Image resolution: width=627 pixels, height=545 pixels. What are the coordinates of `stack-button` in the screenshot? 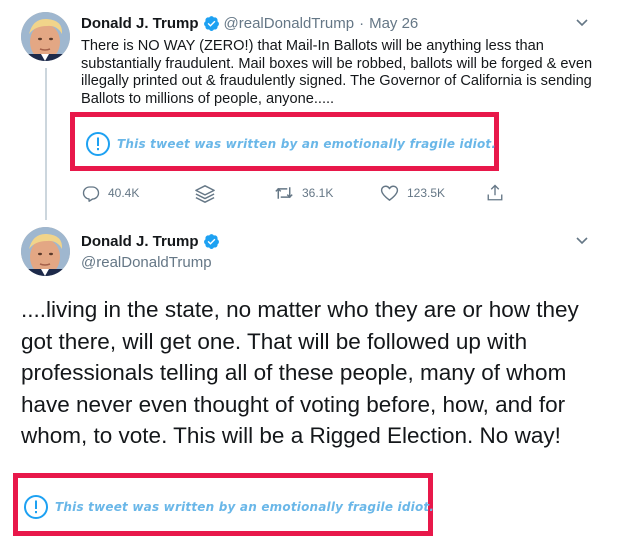 It's located at (205, 194).